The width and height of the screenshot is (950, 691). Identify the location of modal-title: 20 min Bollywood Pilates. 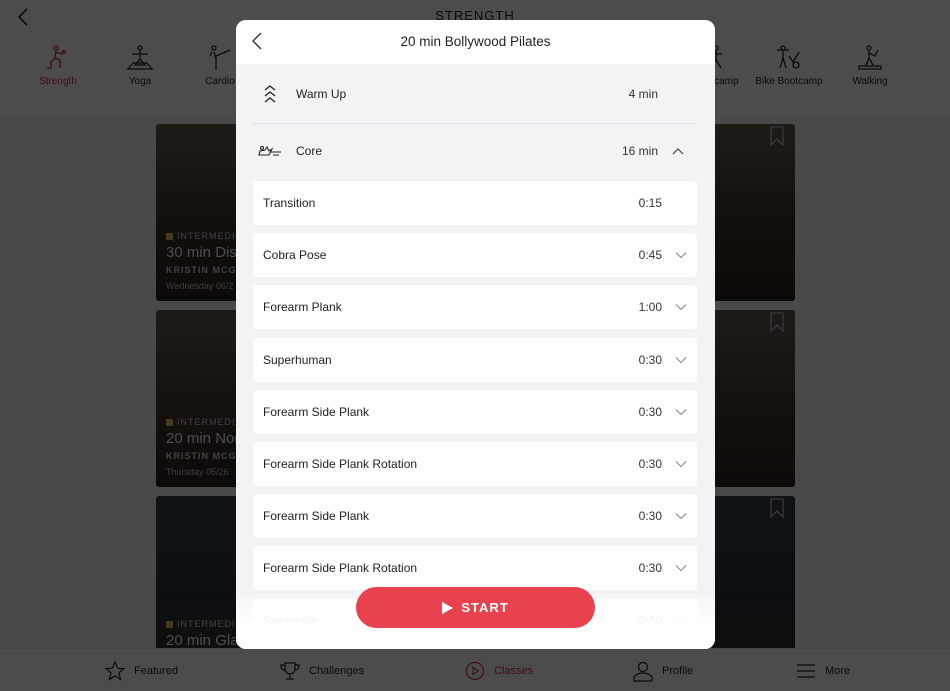
(475, 41).